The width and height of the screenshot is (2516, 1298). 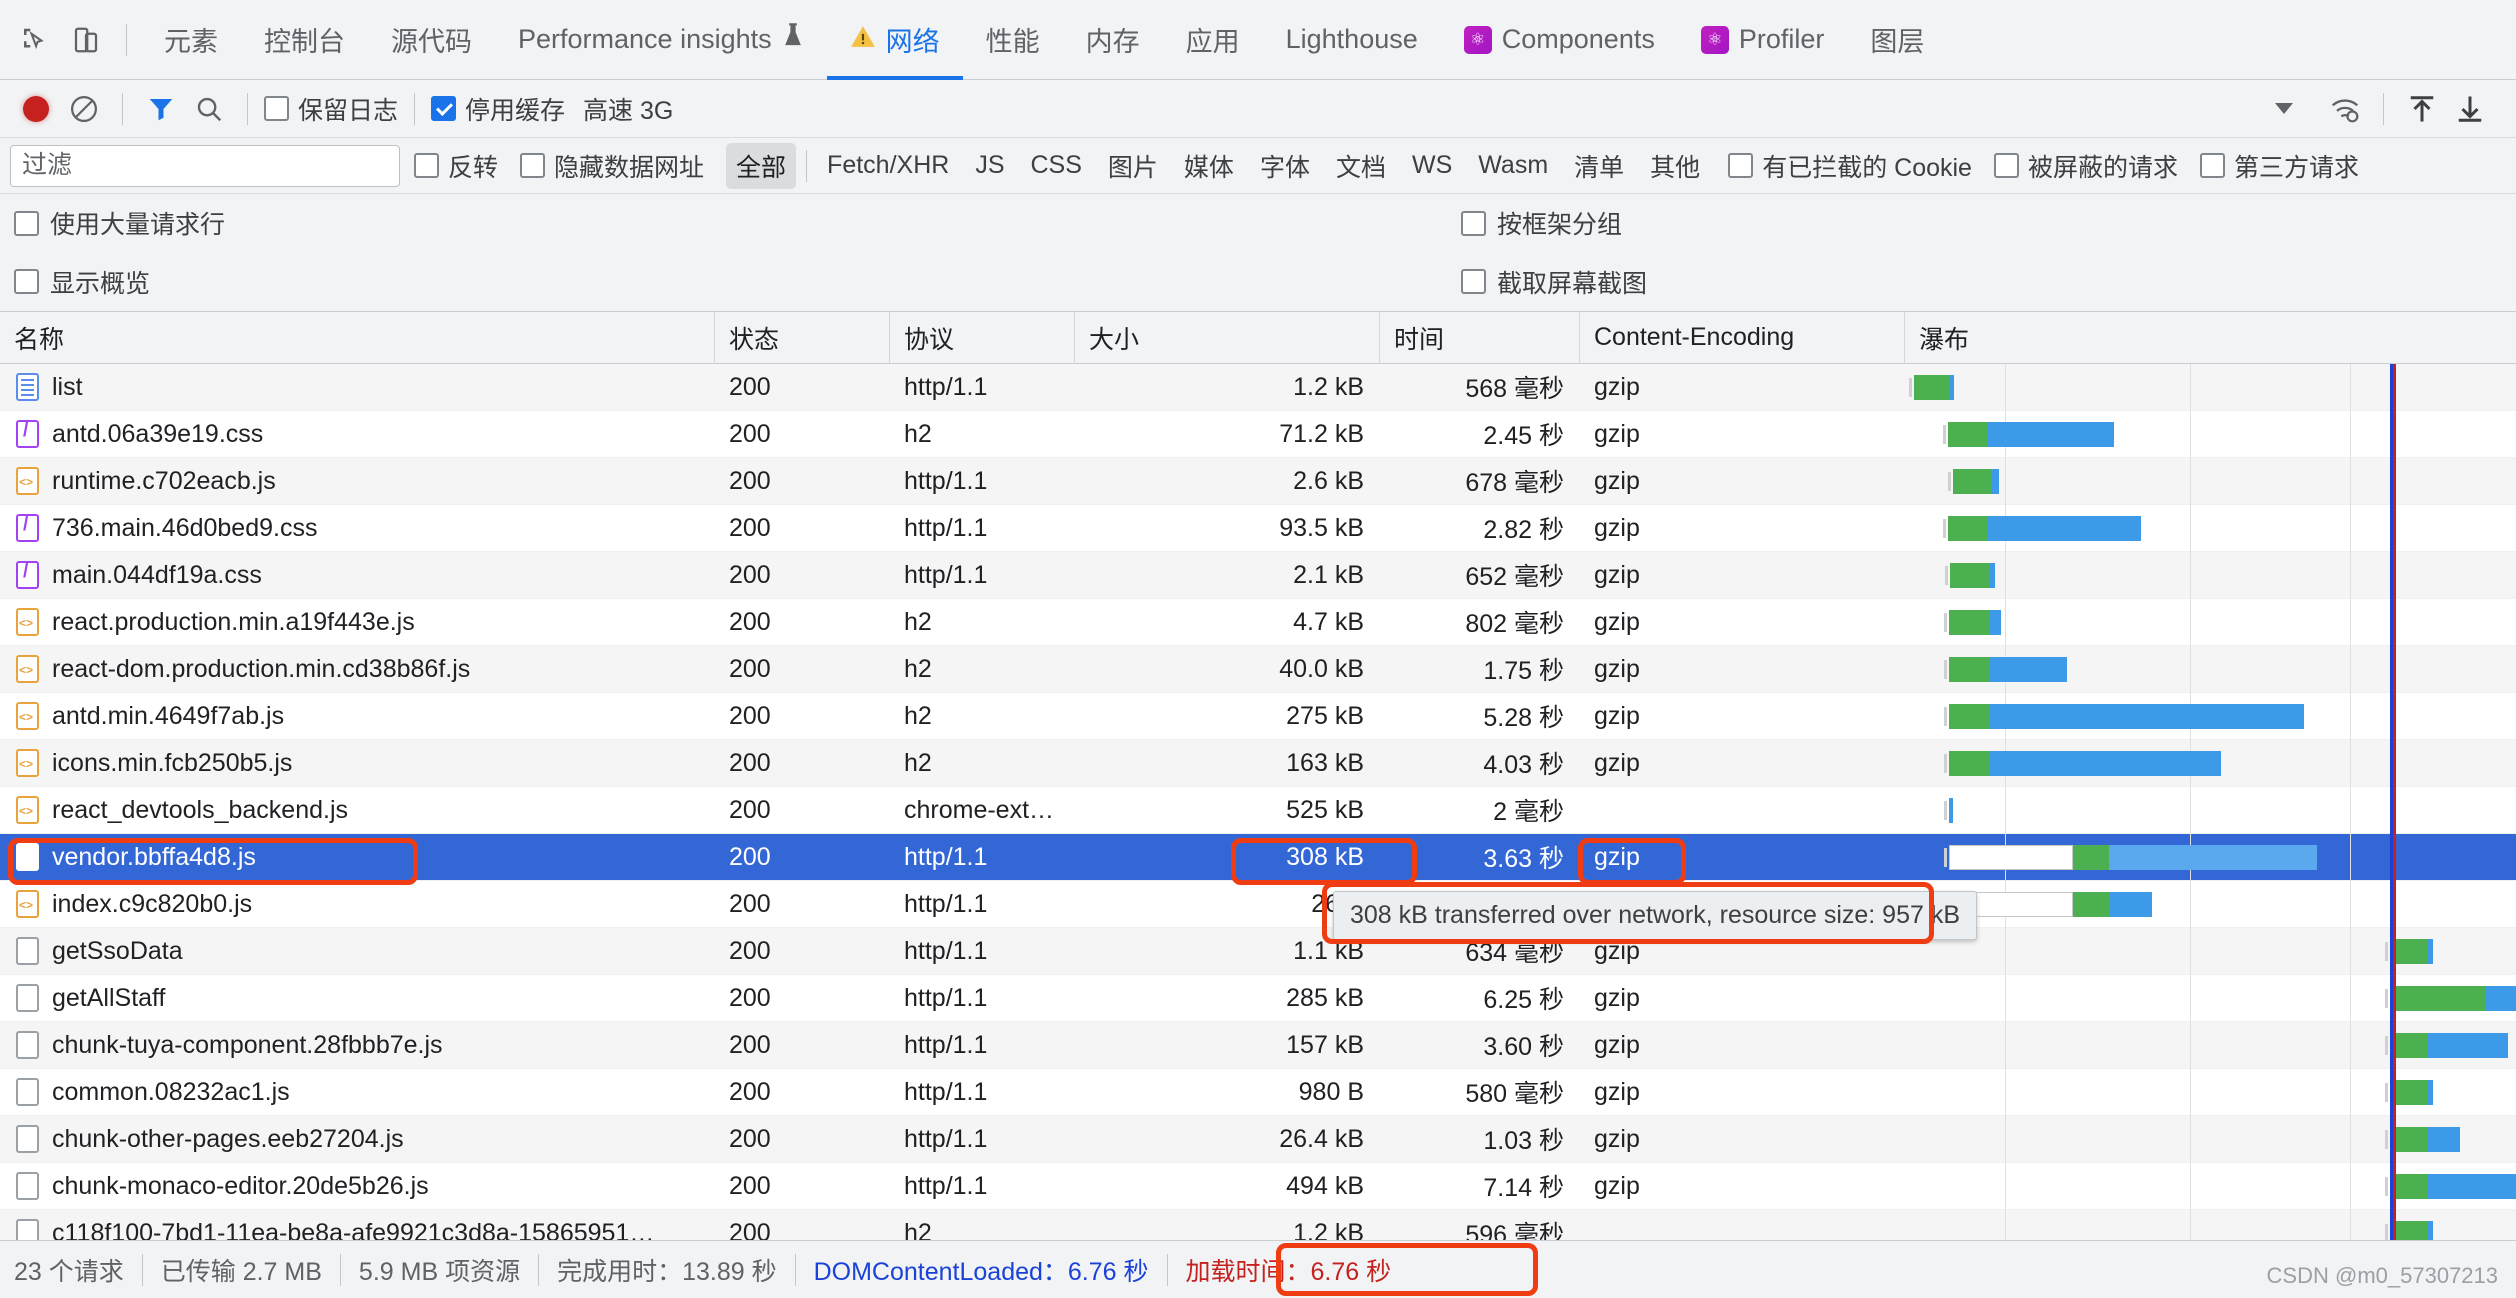 I want to click on column-header-name: 名称, so click(x=357, y=338).